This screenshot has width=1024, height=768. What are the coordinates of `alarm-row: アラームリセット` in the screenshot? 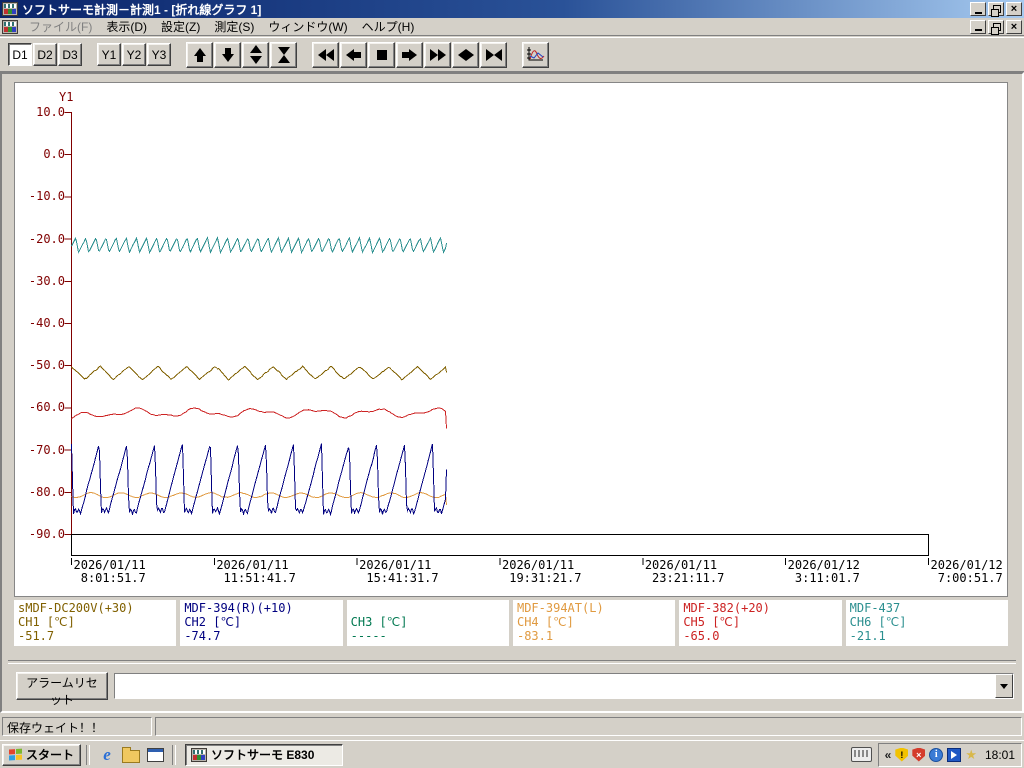 It's located at (513, 685).